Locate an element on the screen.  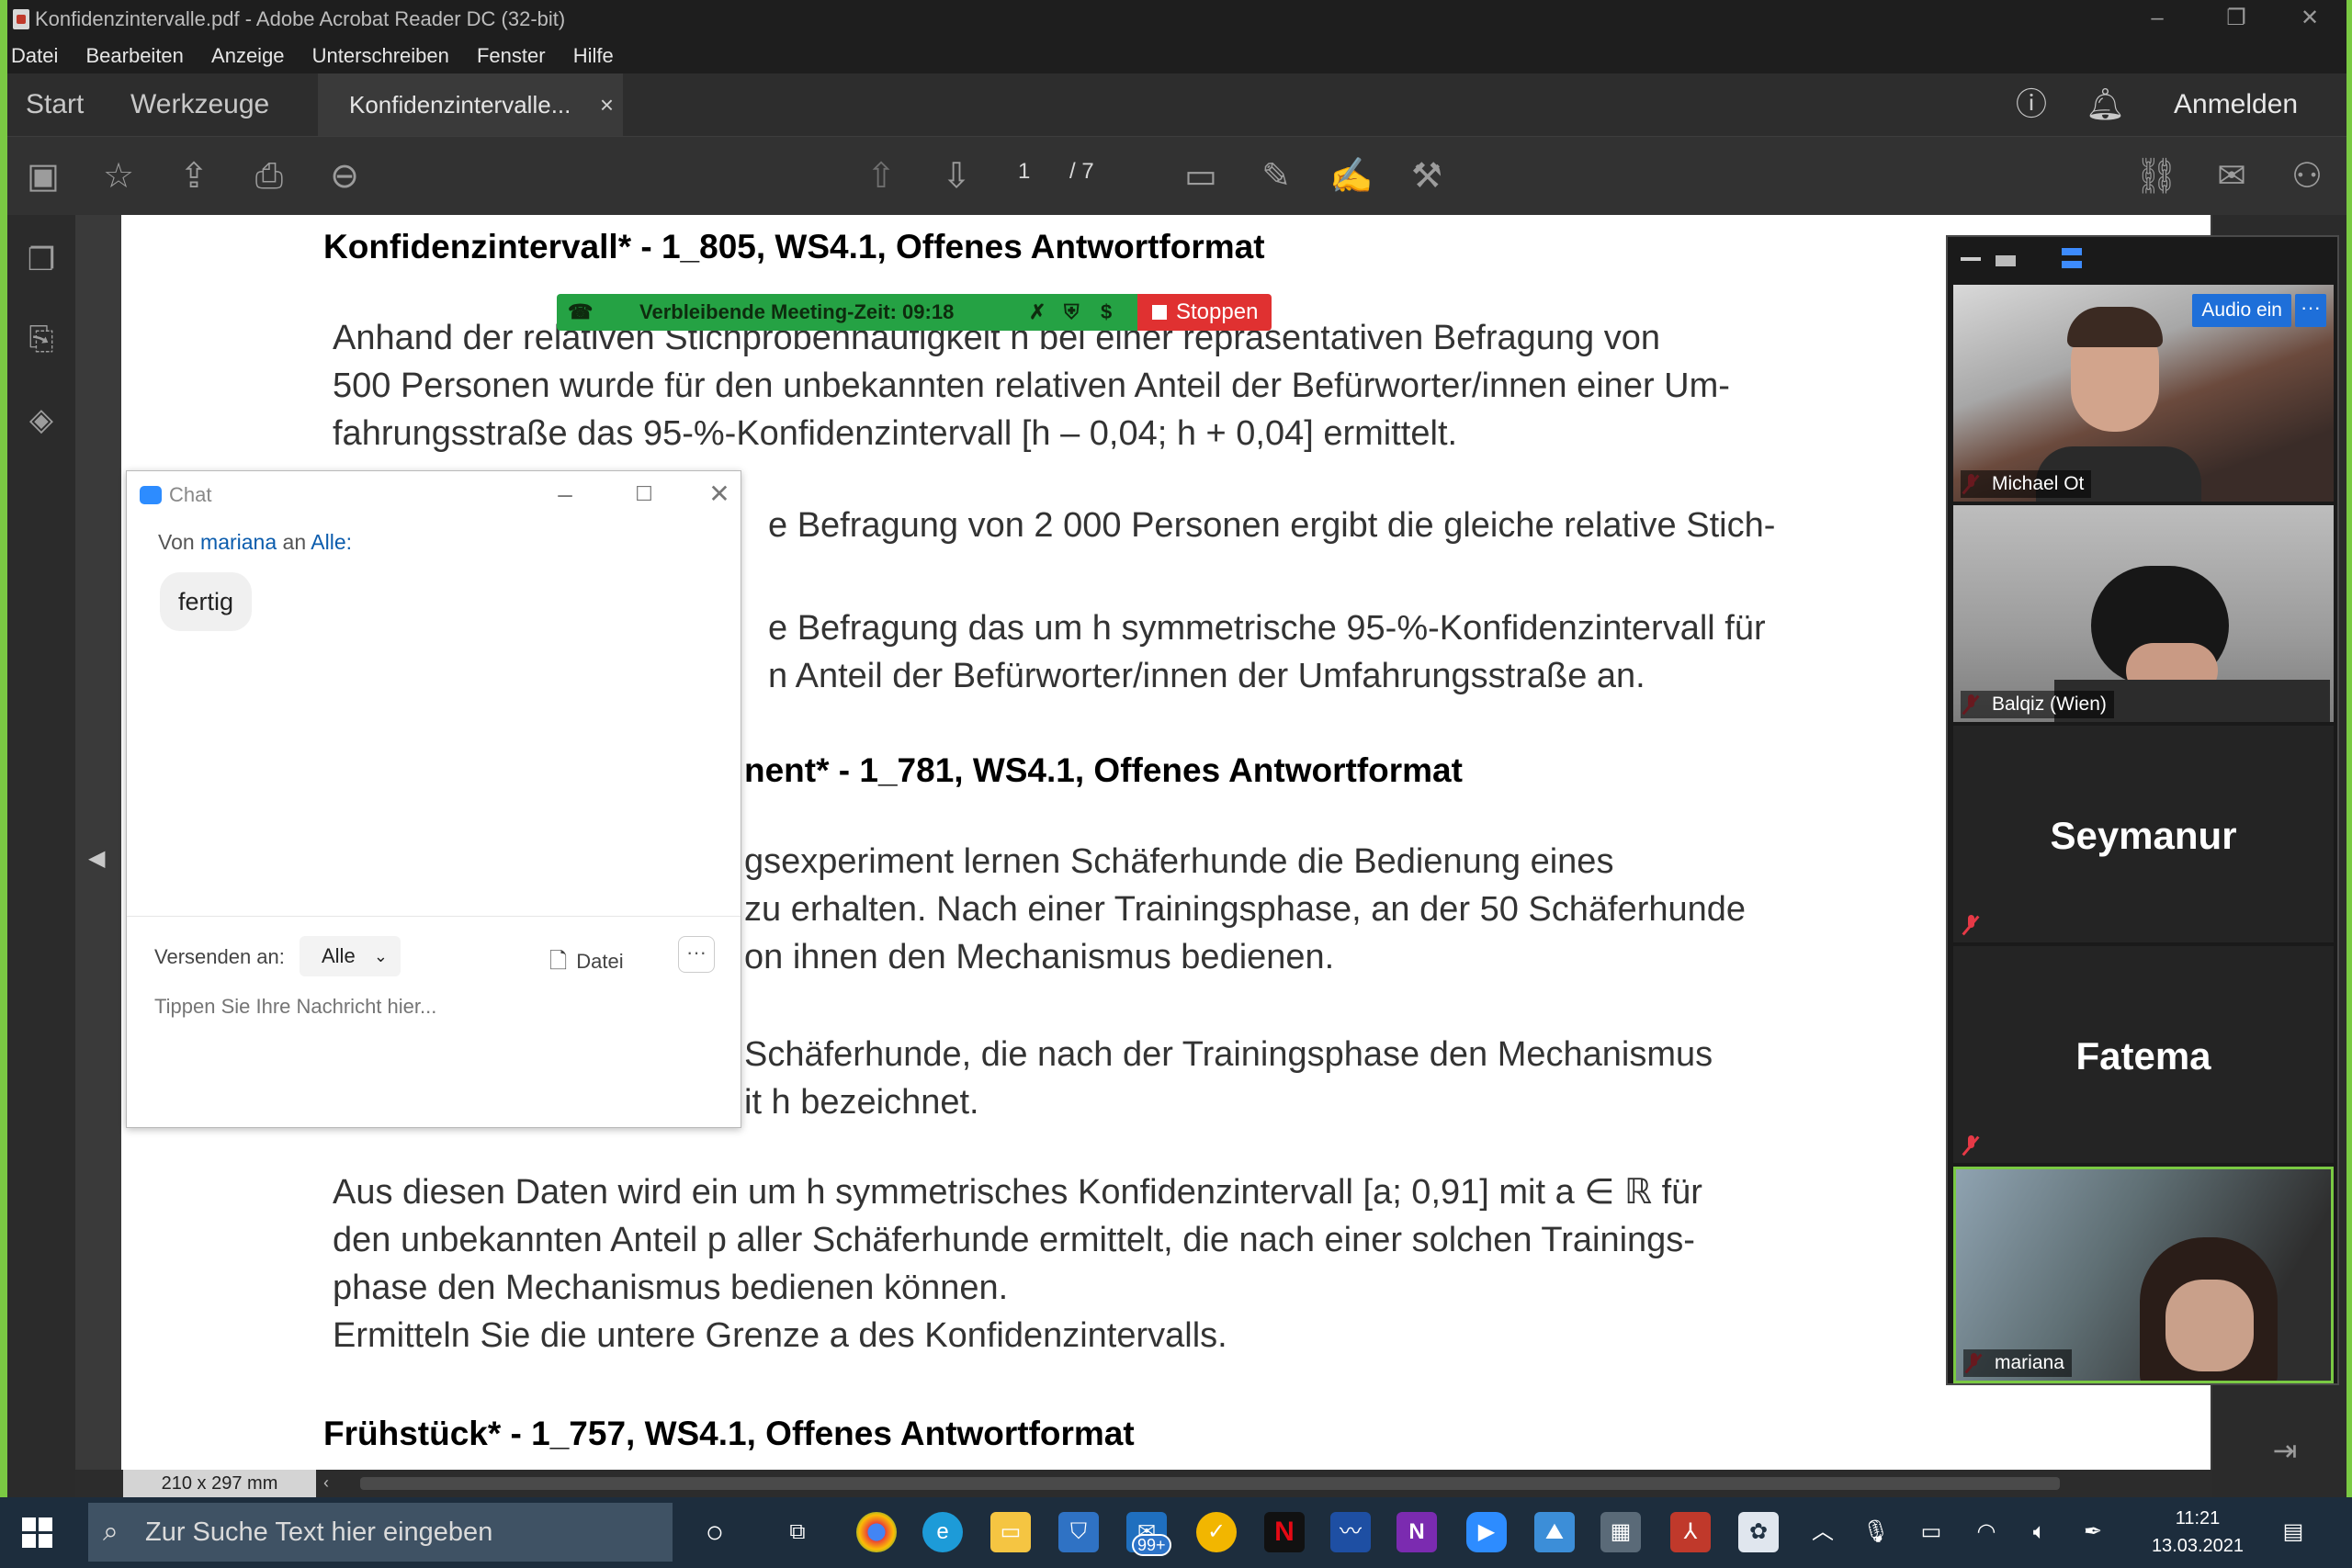
scroll-left-icon: ‹ is located at coordinates (337, 1484).